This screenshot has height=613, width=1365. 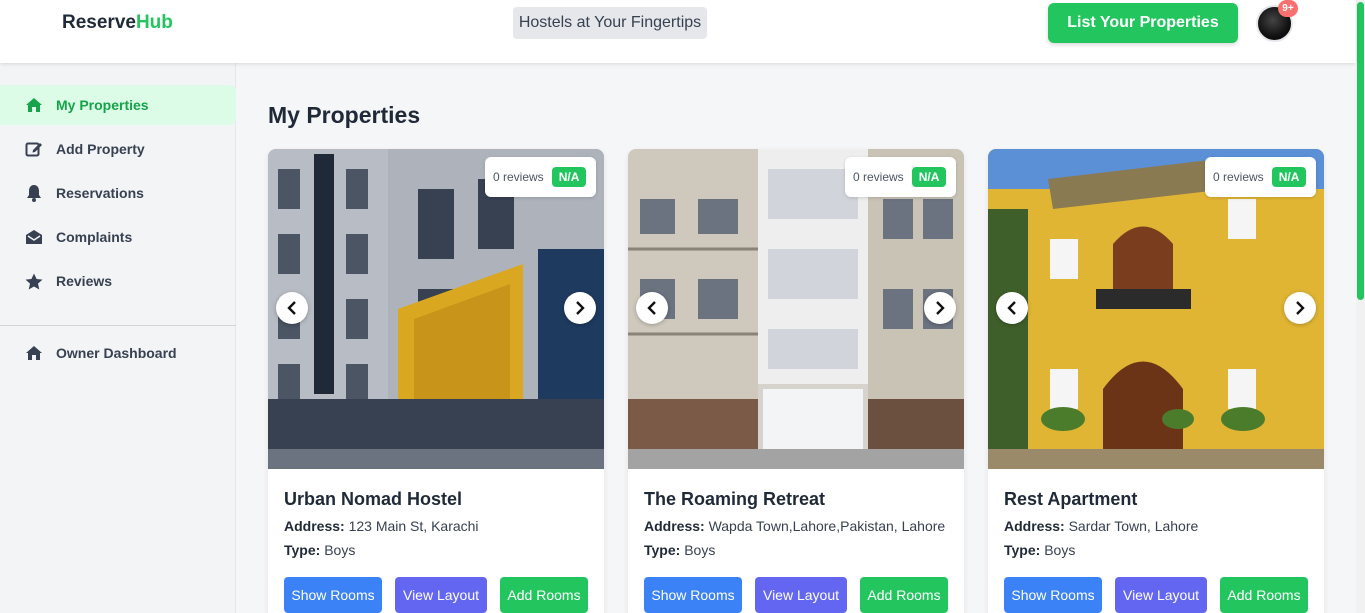 What do you see at coordinates (413, 526) in the screenshot?
I see `address-value: 123 Main St, Karachi` at bounding box center [413, 526].